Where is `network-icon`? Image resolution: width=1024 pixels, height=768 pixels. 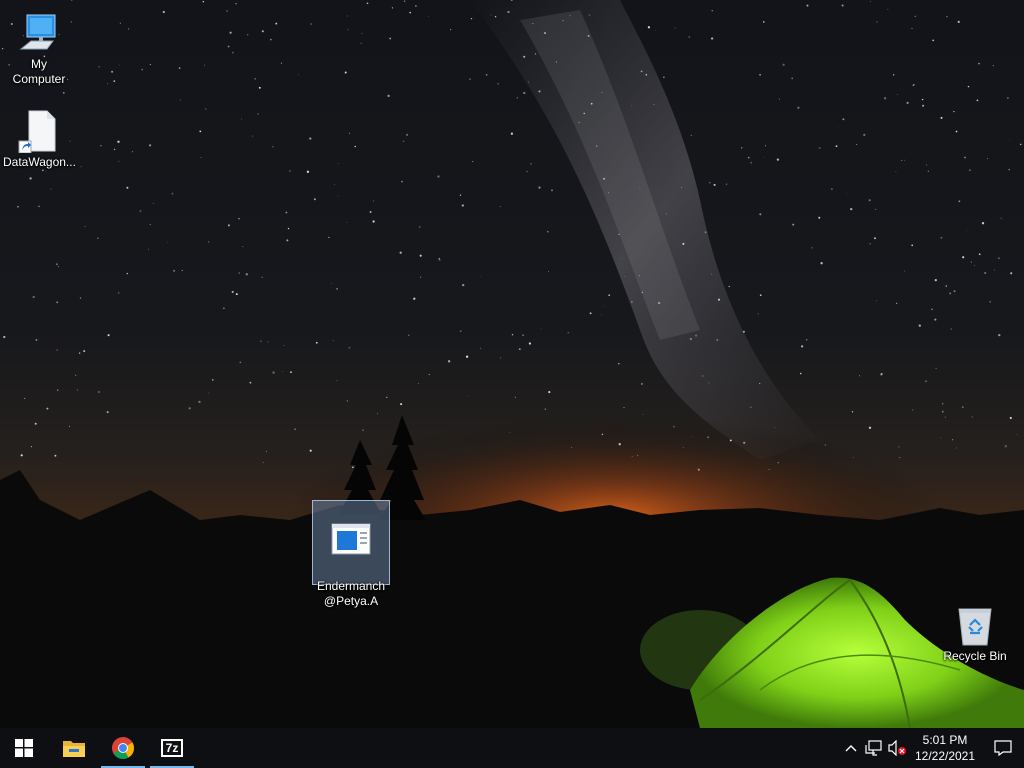
network-icon is located at coordinates (873, 748).